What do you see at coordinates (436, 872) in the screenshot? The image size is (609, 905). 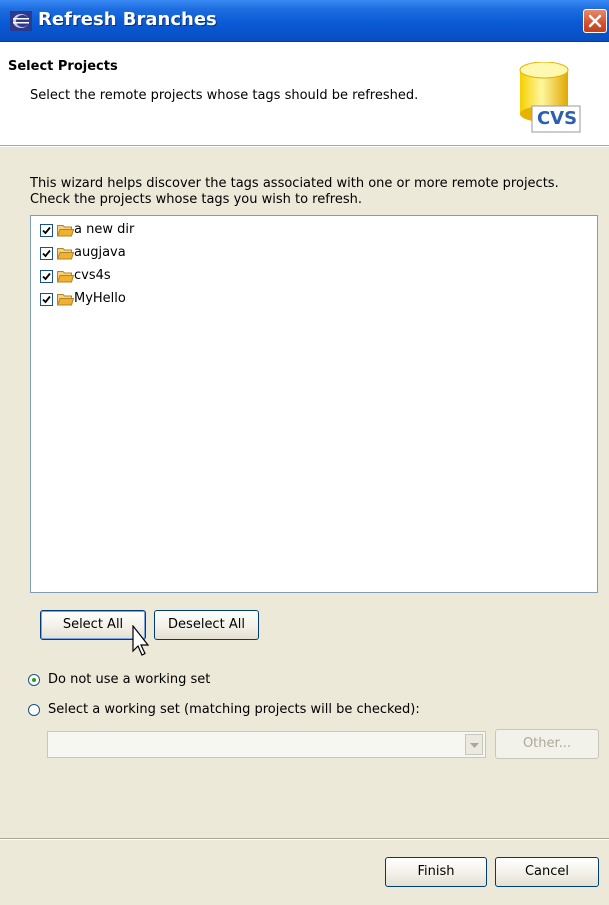 I see `finish-button: Finish` at bounding box center [436, 872].